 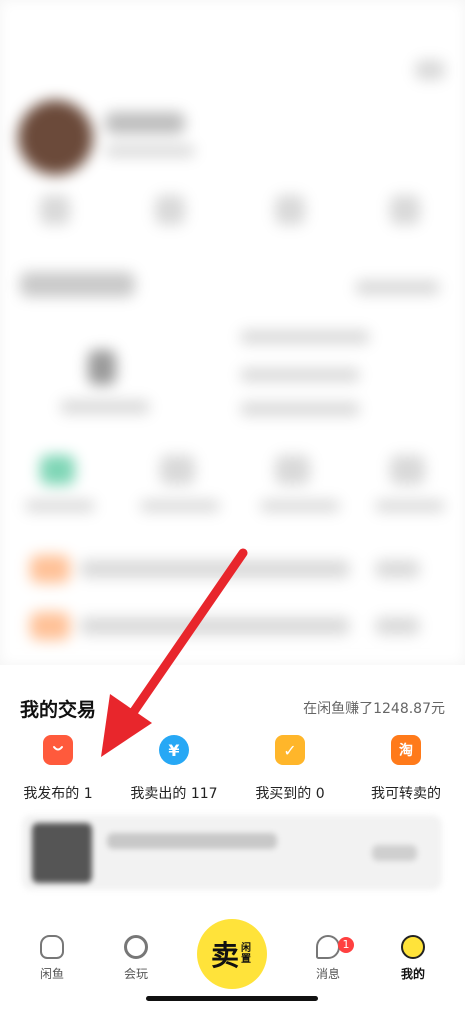 I want to click on tab-profile: 我的, so click(x=413, y=958).